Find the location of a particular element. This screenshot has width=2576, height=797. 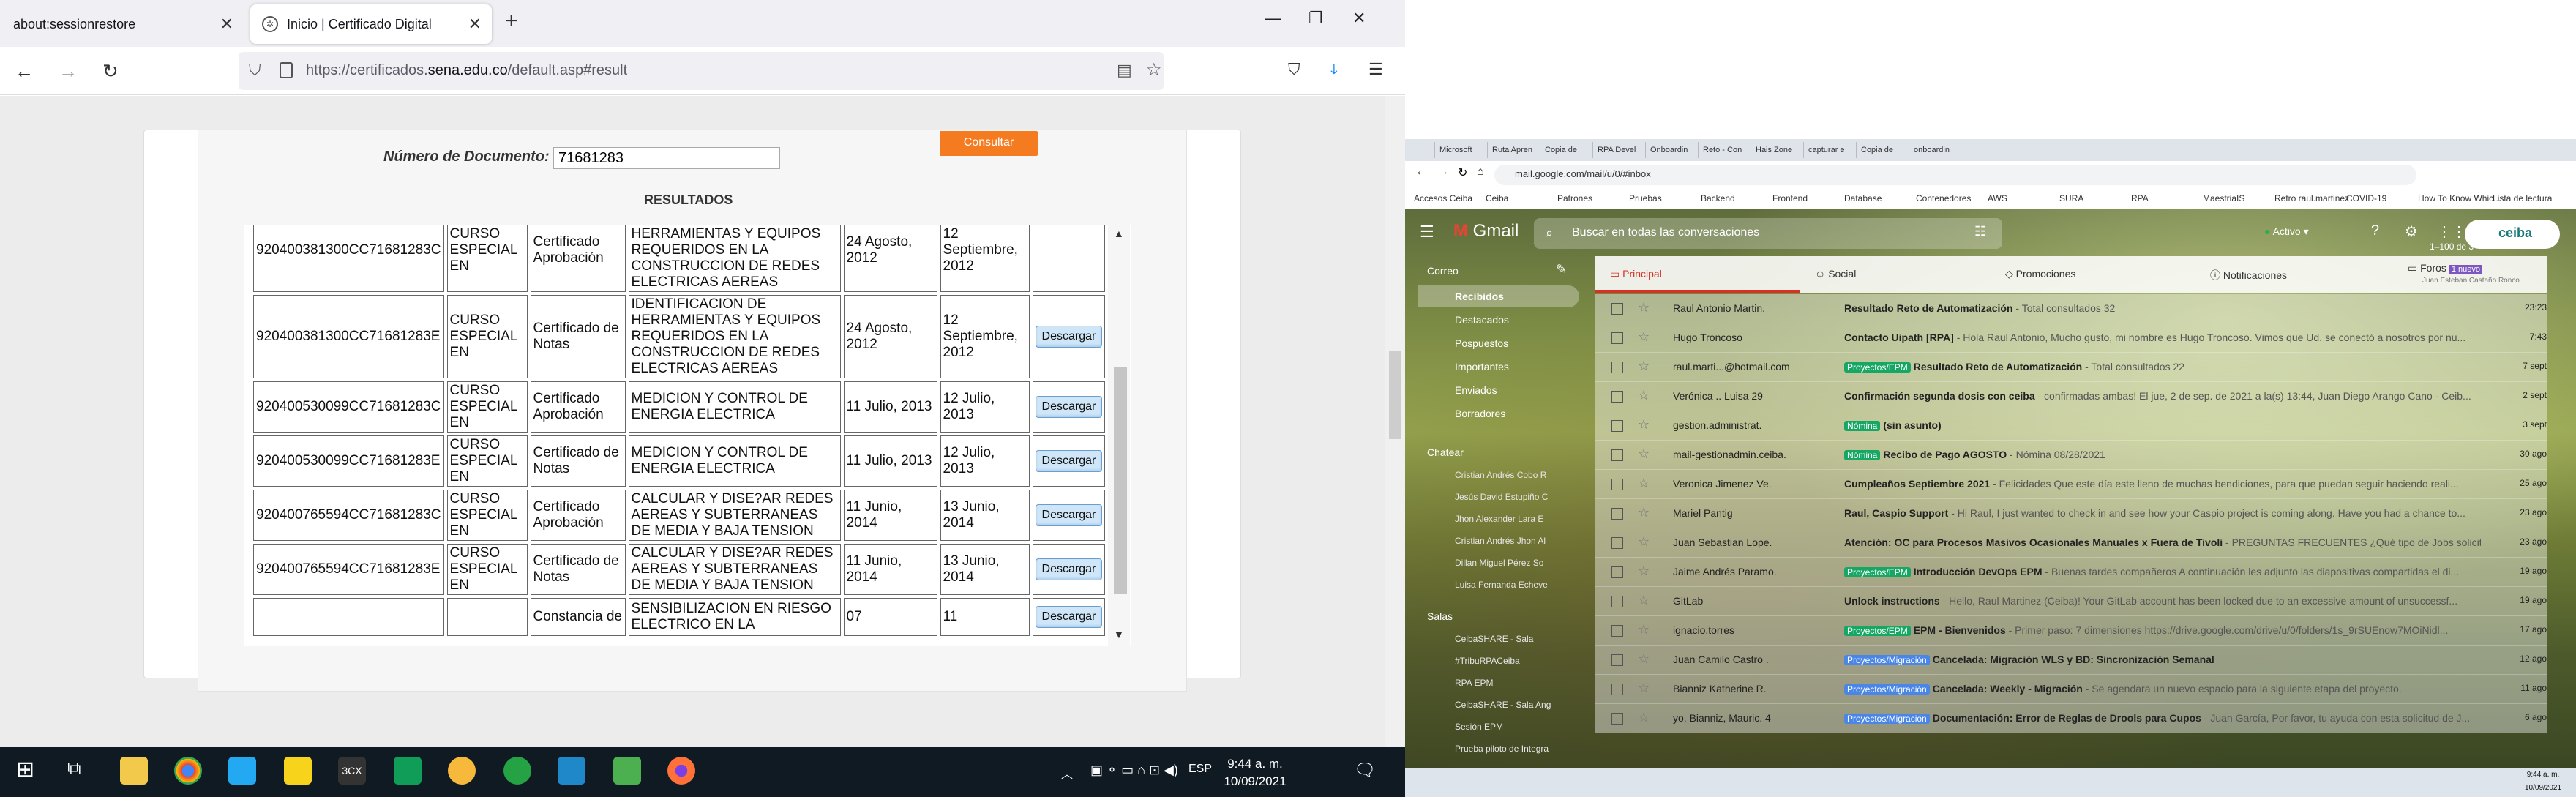

sidebar-item-destacados: Destacados is located at coordinates (1498, 320).